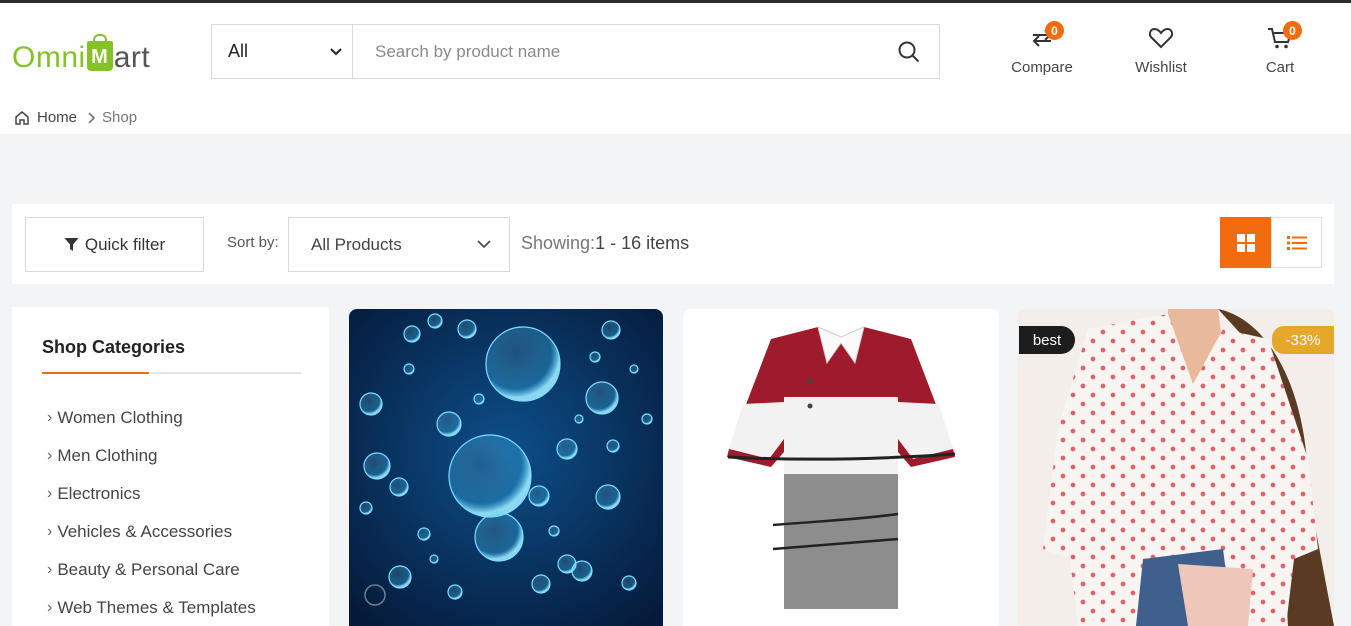  I want to click on sort-select-value: All Products, so click(356, 244).